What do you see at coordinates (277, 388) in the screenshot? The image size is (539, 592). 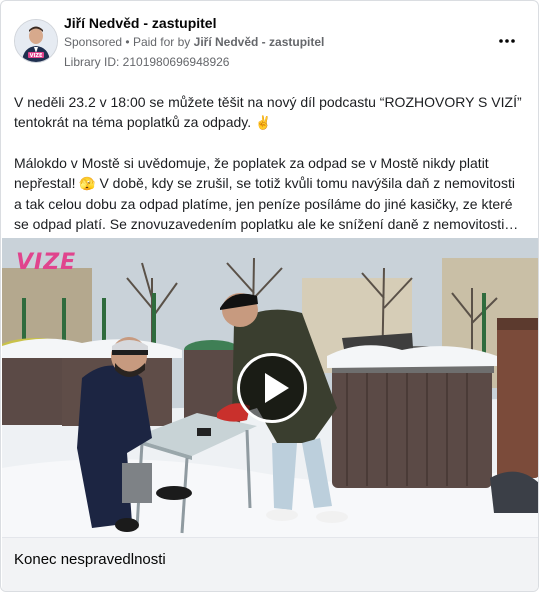 I see `play-icon` at bounding box center [277, 388].